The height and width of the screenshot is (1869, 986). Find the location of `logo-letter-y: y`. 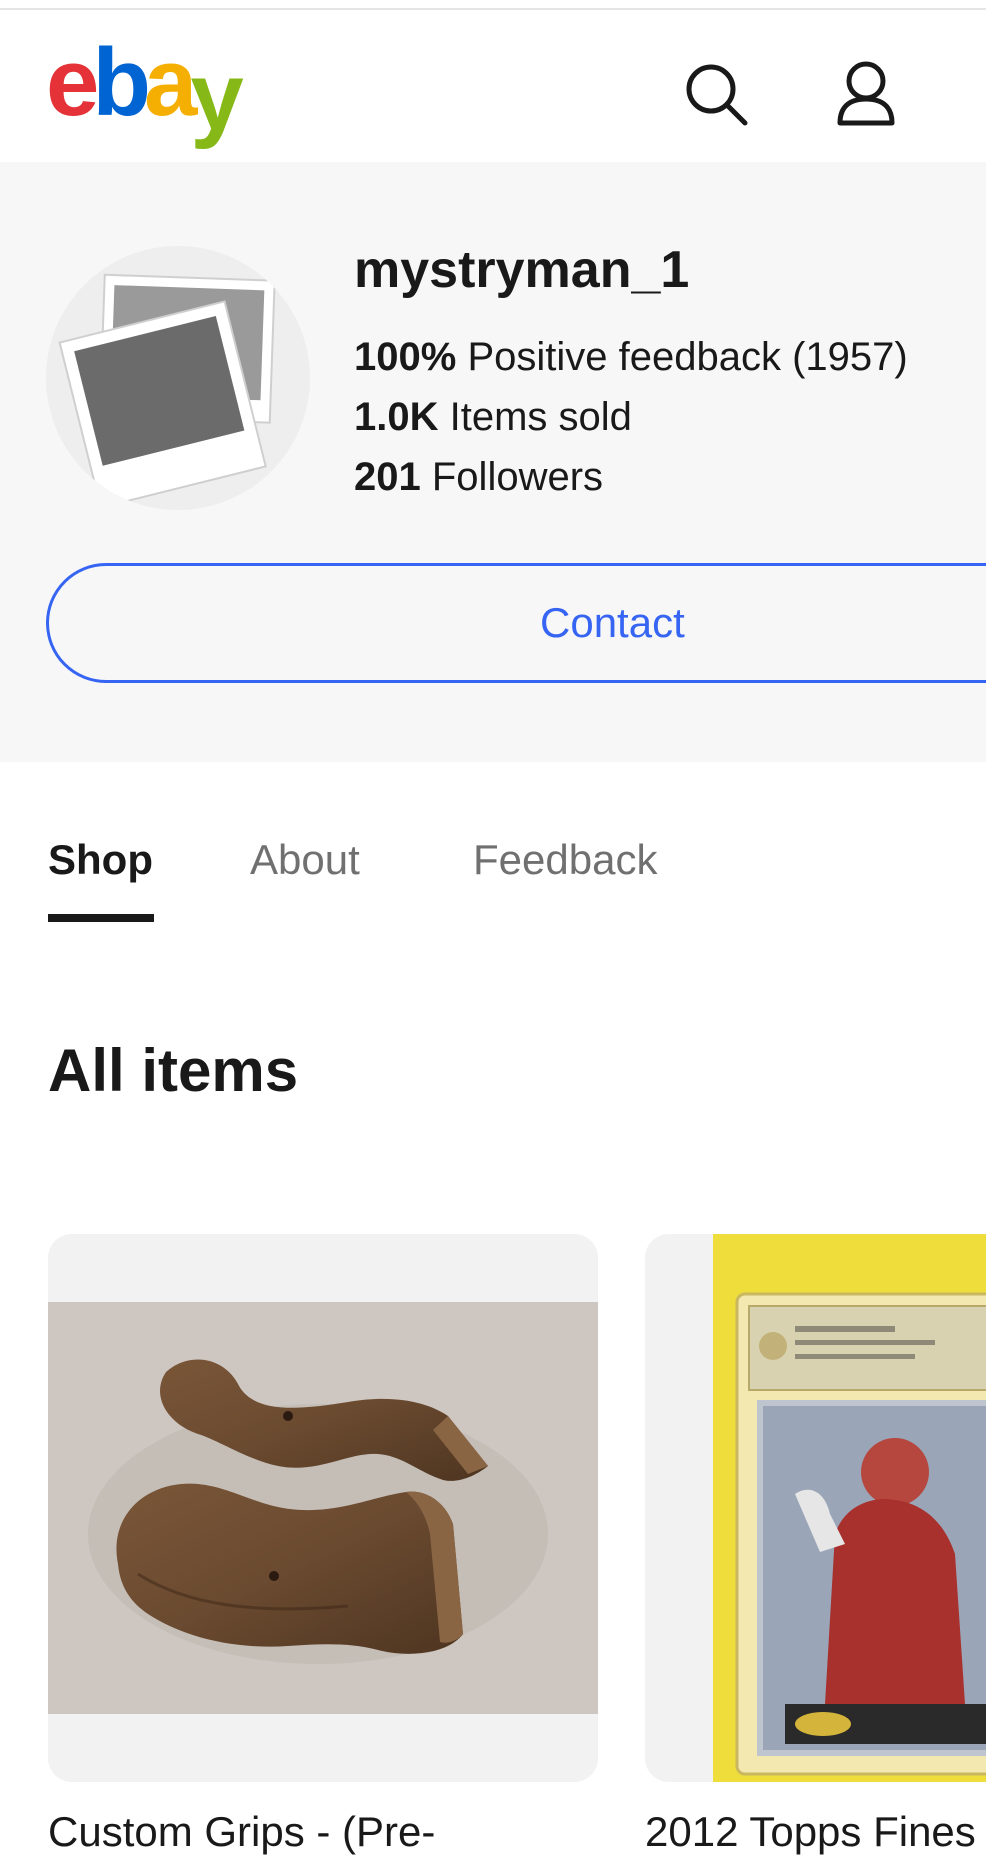

logo-letter-y: y is located at coordinates (216, 96).